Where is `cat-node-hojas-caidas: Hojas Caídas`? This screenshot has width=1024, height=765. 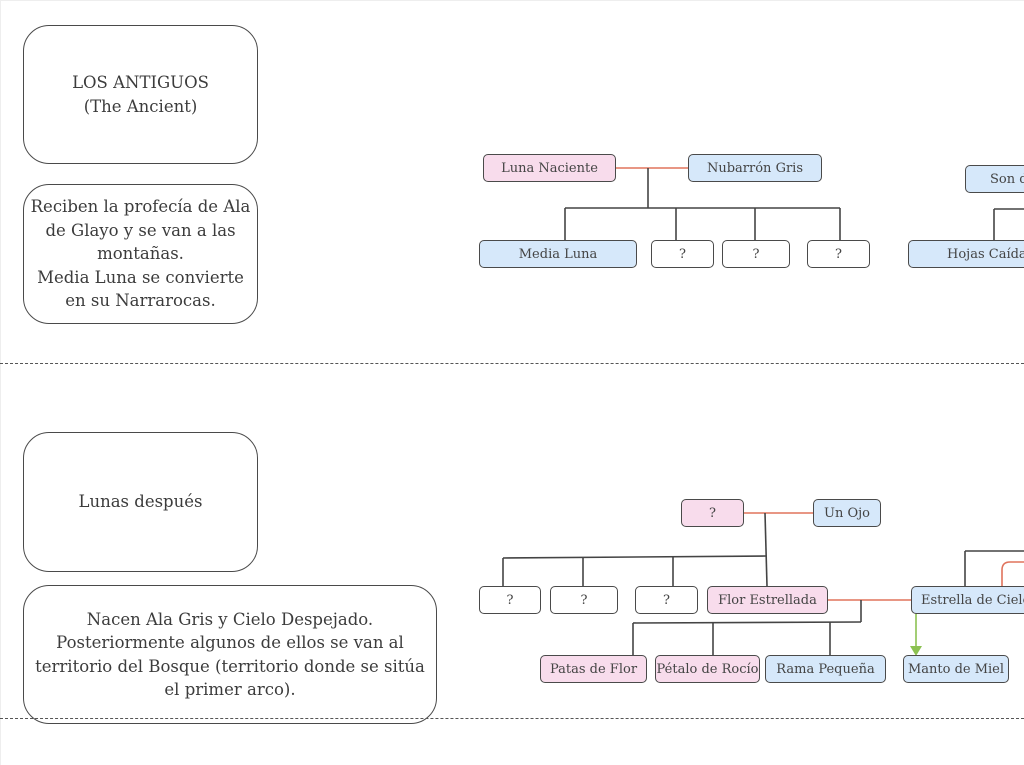 cat-node-hojas-caidas: Hojas Caídas is located at coordinates (966, 254).